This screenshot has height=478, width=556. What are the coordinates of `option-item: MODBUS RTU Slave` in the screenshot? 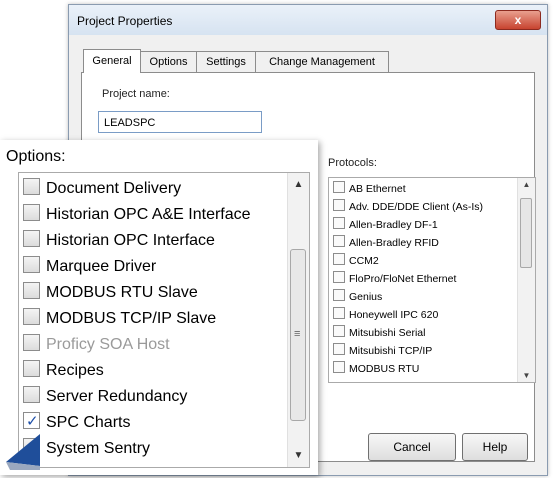 It's located at (110, 293).